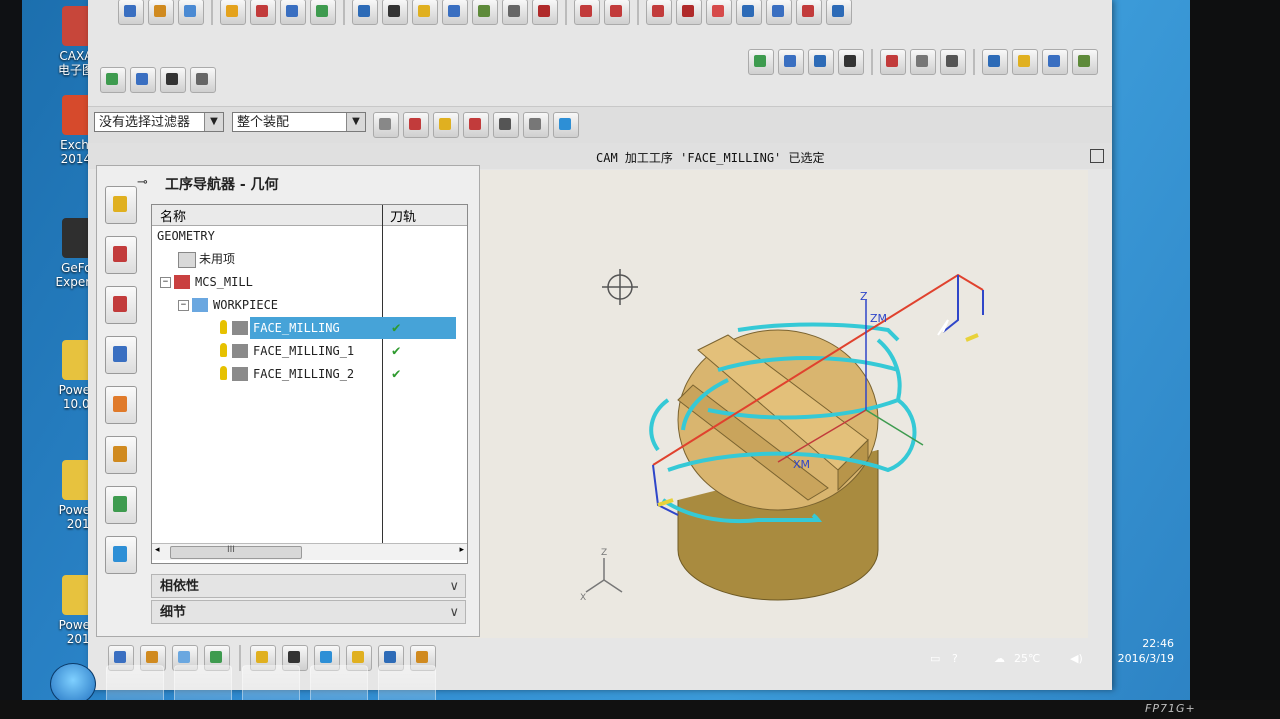  What do you see at coordinates (1076, 658) in the screenshot?
I see `volume-icon: ◀)` at bounding box center [1076, 658].